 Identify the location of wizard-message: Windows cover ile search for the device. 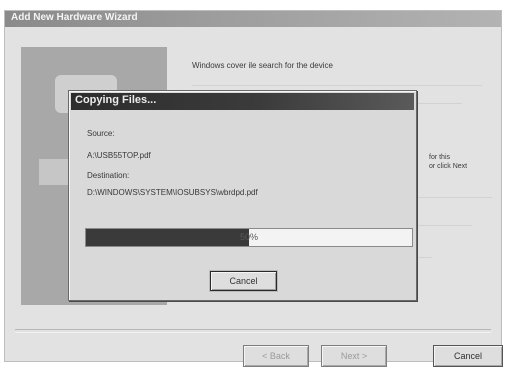
(262, 65).